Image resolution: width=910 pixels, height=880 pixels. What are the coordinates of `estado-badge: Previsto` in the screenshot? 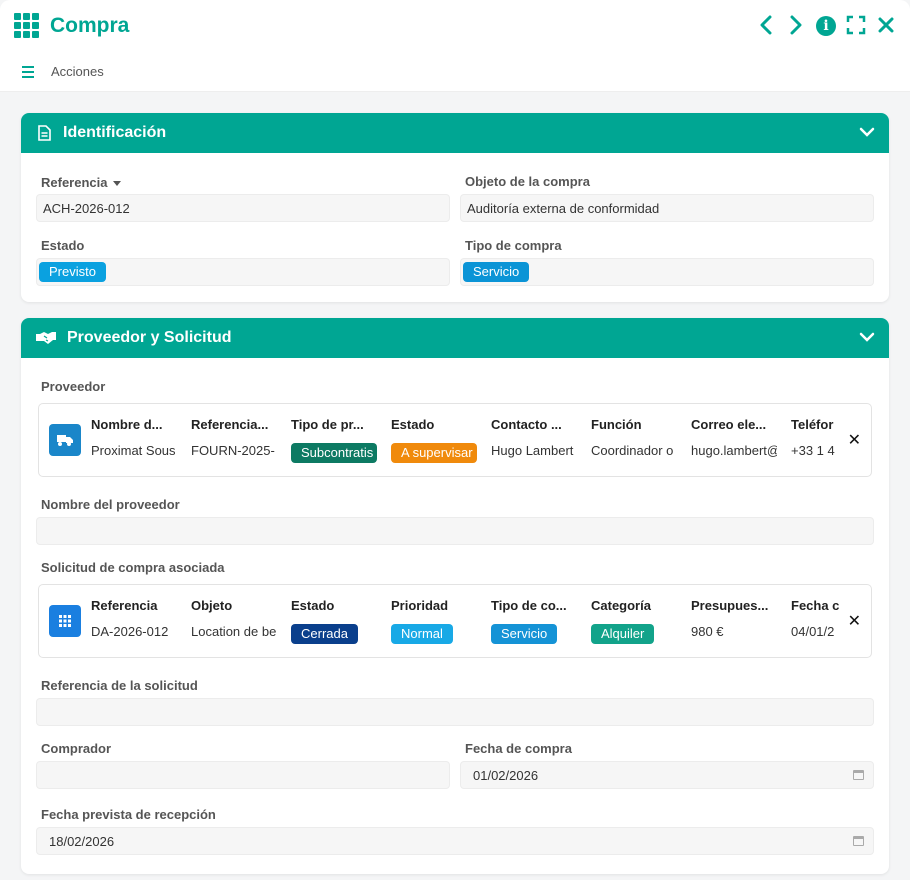 It's located at (72, 272).